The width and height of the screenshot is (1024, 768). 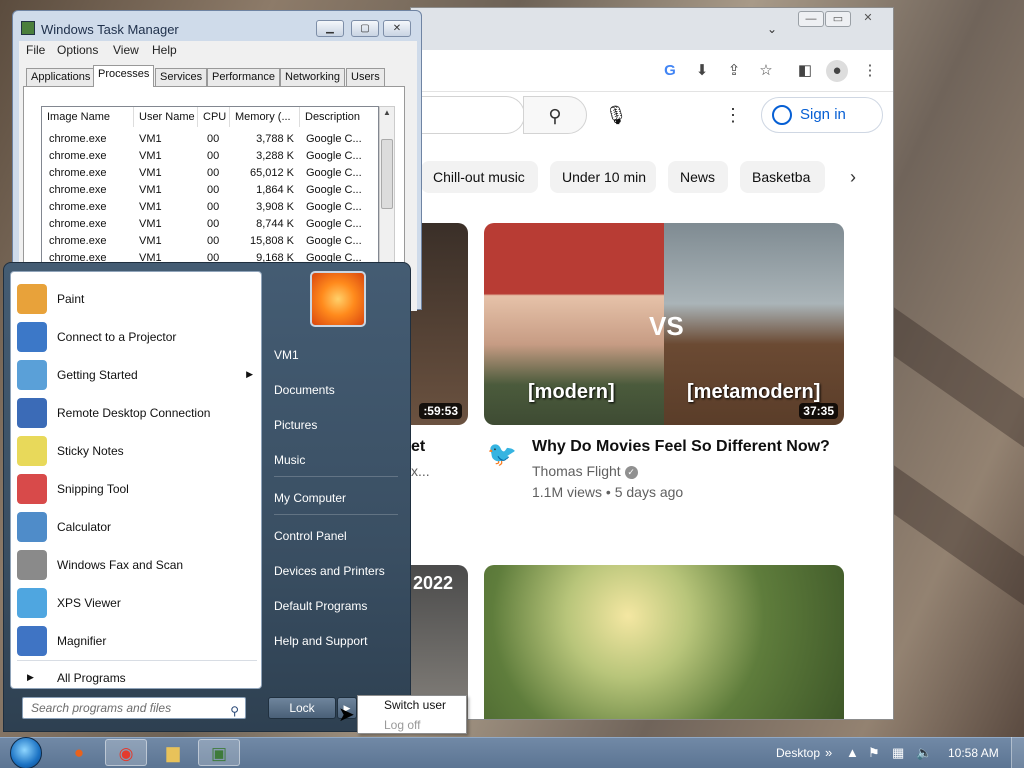 I want to click on channel-avatar: 🐦, so click(x=502, y=456).